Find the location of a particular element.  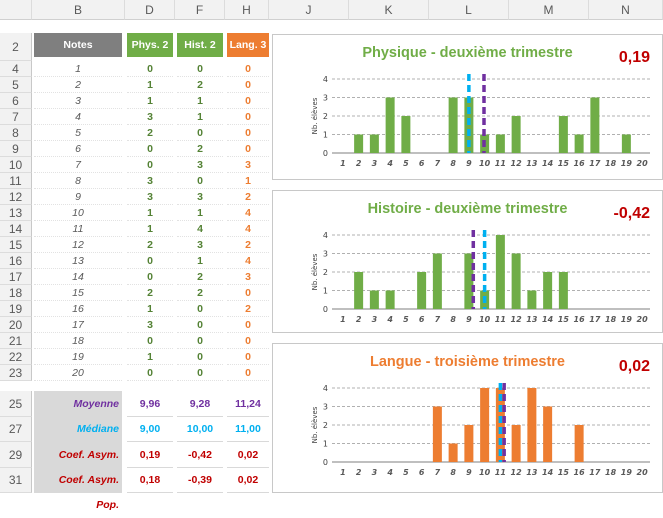

stat-value: 0,02 is located at coordinates (248, 455).